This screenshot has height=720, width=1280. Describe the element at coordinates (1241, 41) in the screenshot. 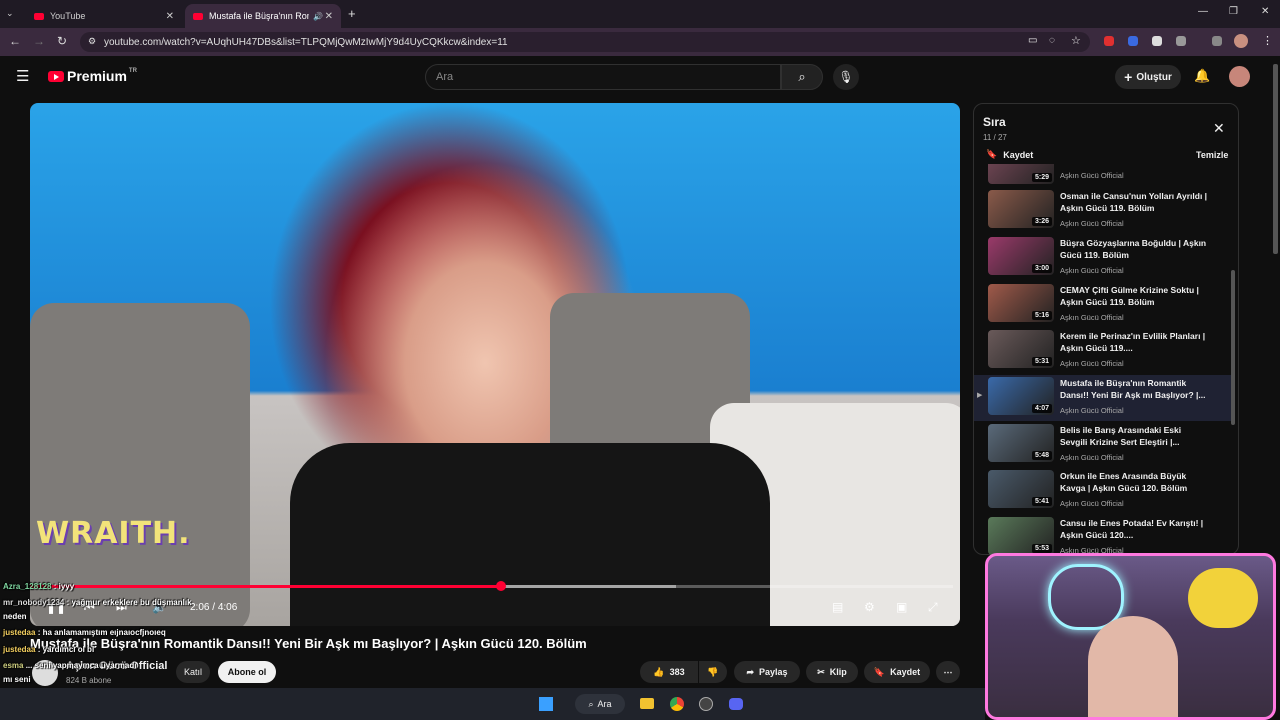

I see `profile-avatar` at that location.